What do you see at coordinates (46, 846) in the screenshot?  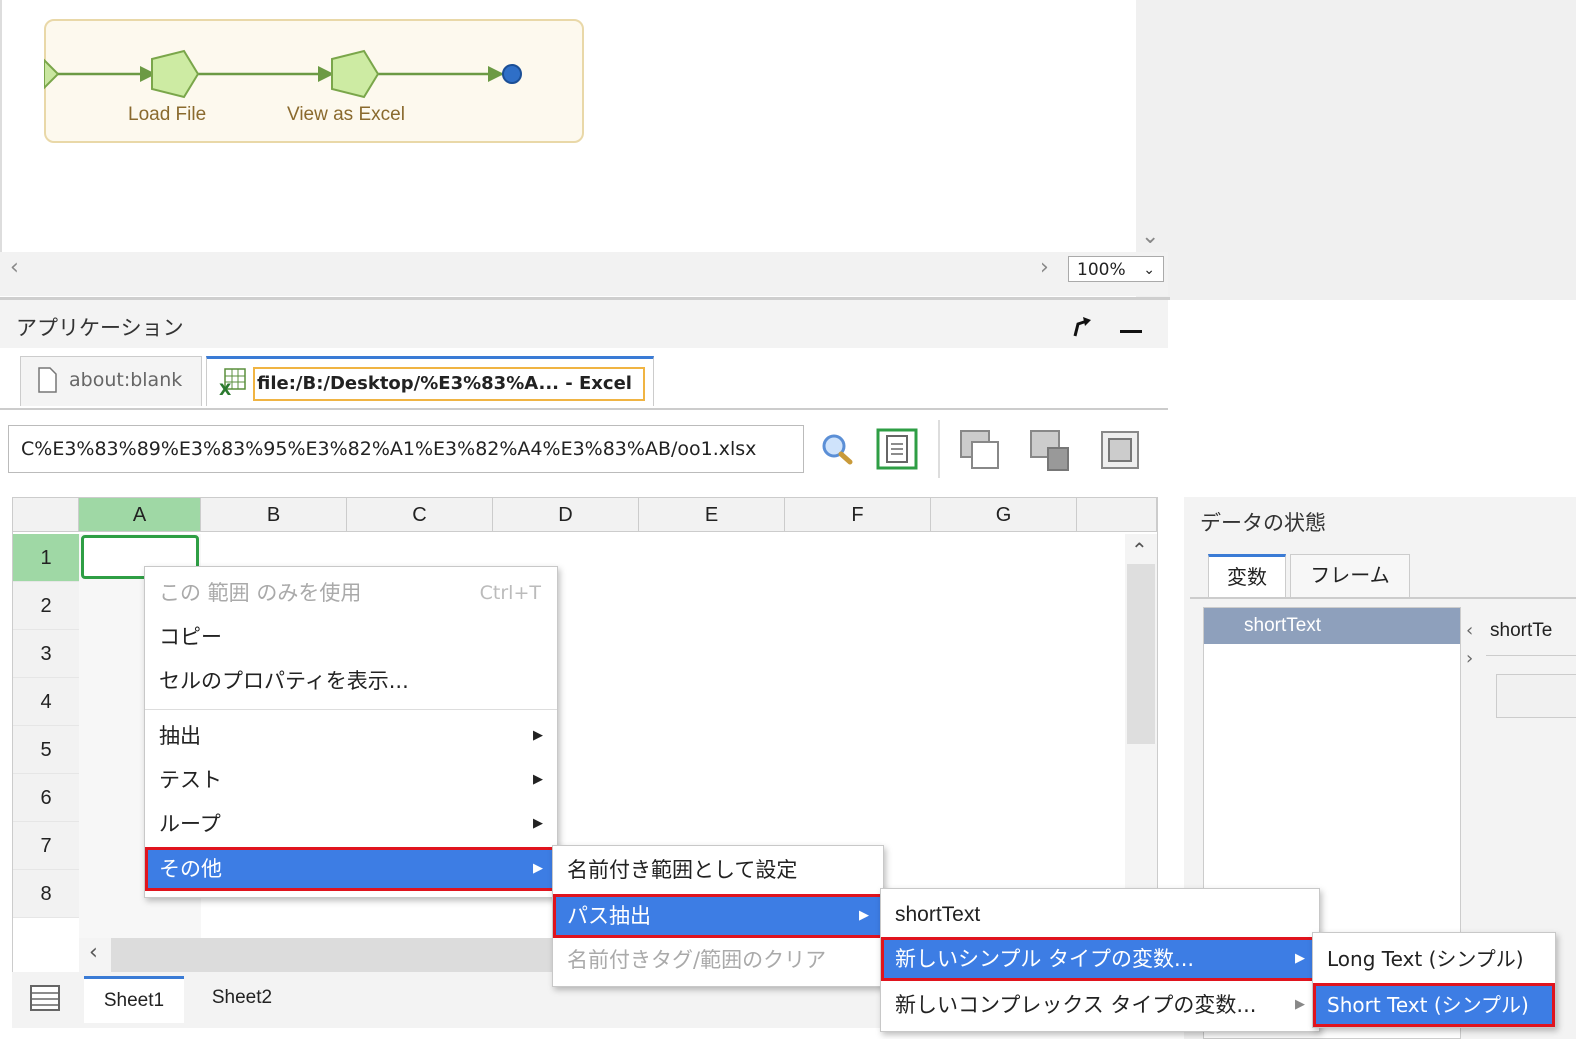 I see `row-header-7: 7` at bounding box center [46, 846].